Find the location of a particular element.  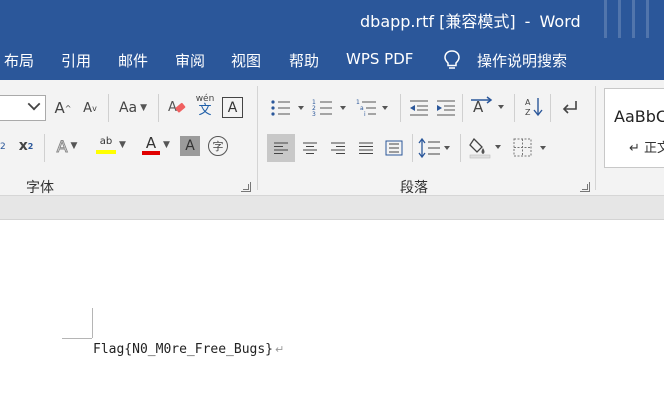

increase-indent-button is located at coordinates (446, 108).